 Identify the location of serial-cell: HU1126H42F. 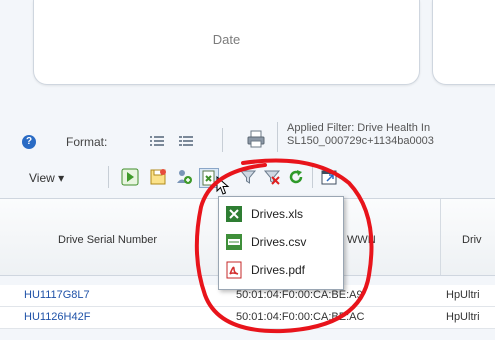
(57, 317).